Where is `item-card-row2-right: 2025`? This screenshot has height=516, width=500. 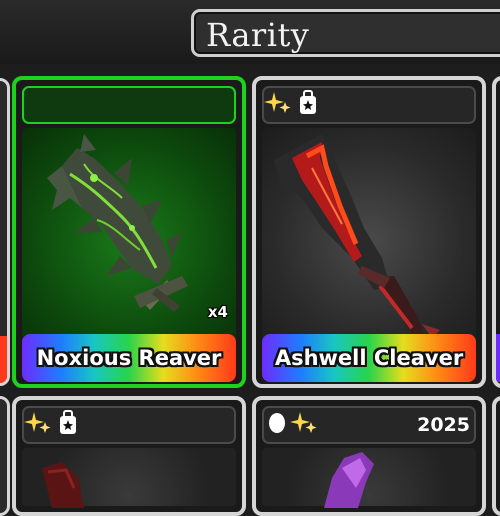
item-card-row2-right: 2025 is located at coordinates (369, 456).